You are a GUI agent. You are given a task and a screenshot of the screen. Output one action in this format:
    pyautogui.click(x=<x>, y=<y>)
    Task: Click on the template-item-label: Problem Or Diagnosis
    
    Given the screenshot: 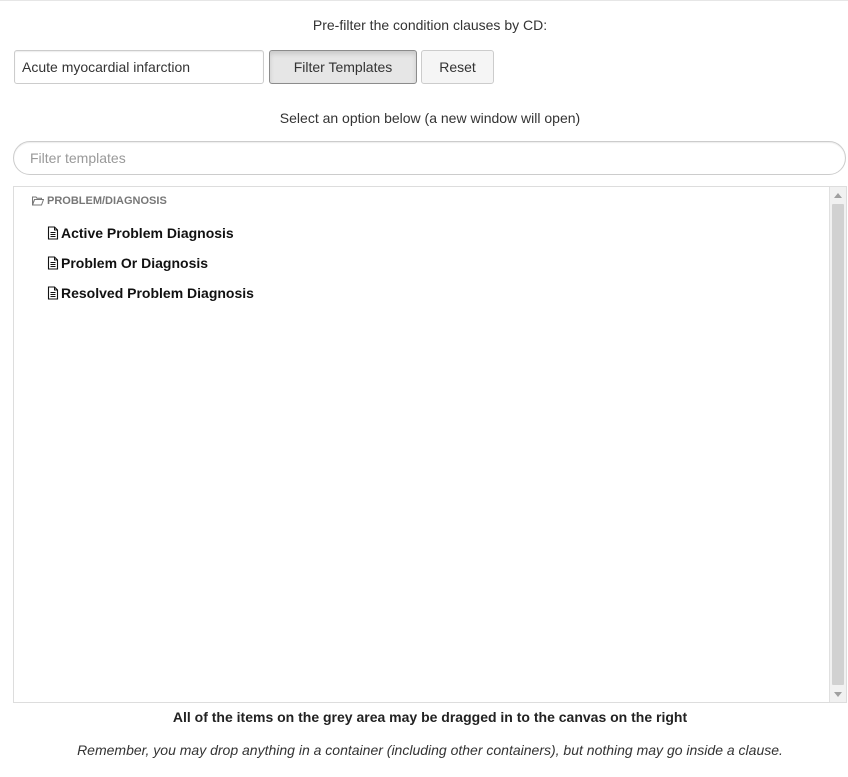 What is the action you would take?
    pyautogui.click(x=135, y=263)
    